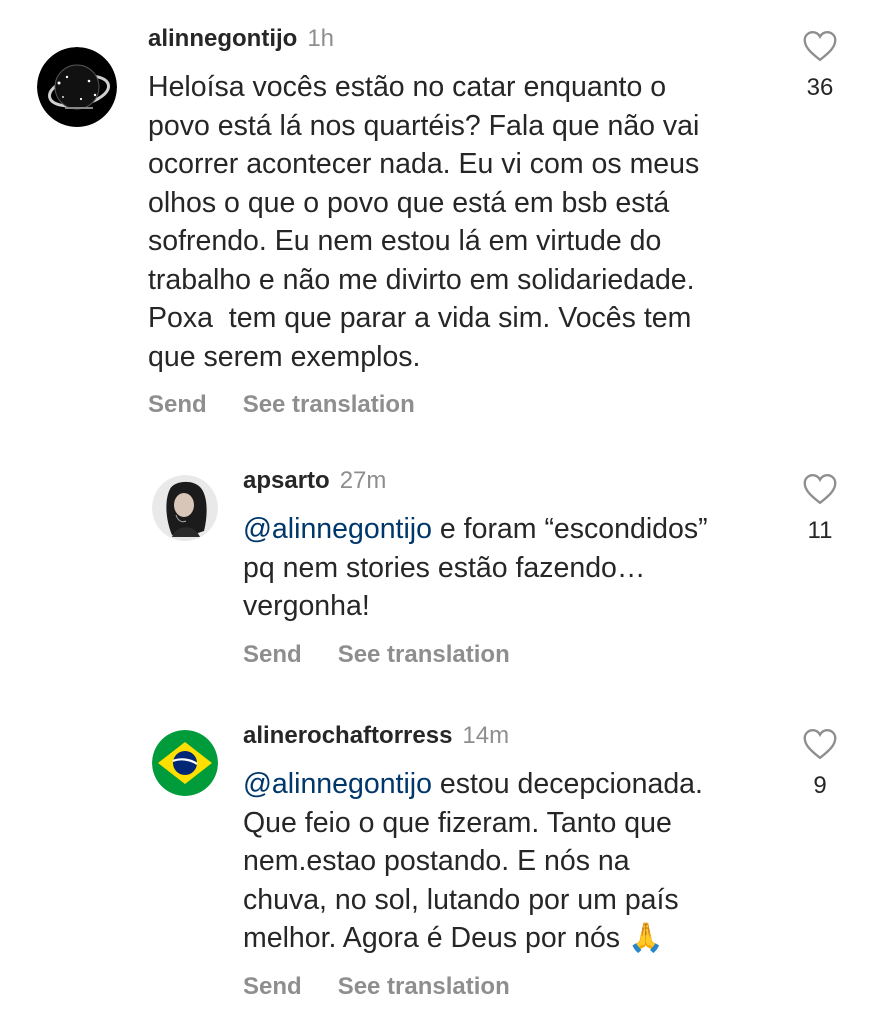  I want to click on like-count: 11, so click(820, 530).